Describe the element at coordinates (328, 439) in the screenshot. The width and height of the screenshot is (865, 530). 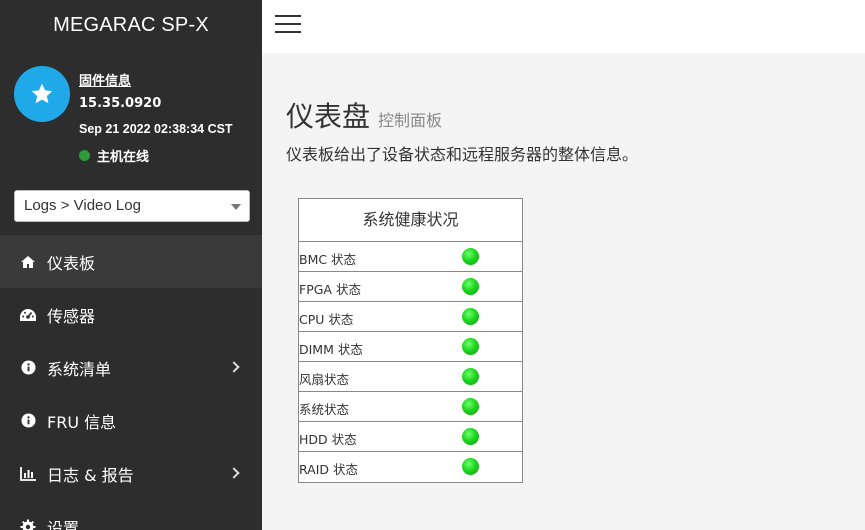
I see `health-row-label: HDD 状态` at that location.